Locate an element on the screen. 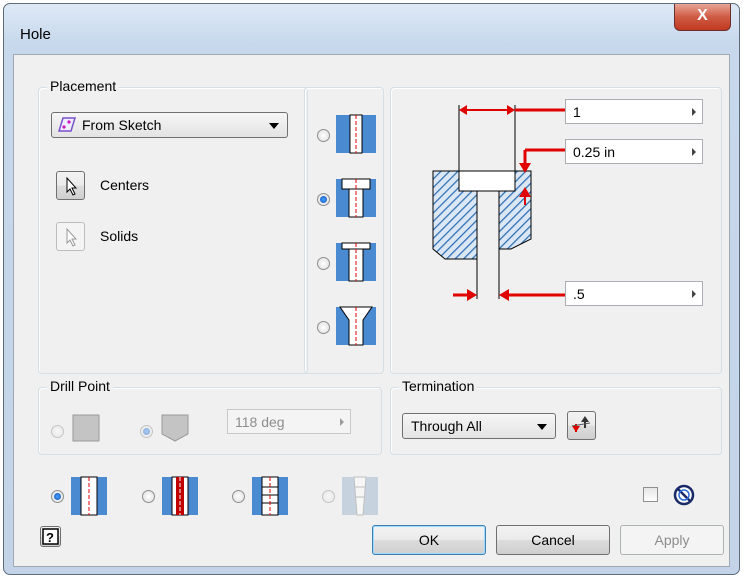 This screenshot has width=745, height=579. hole-type-spotface-radio is located at coordinates (323, 263).